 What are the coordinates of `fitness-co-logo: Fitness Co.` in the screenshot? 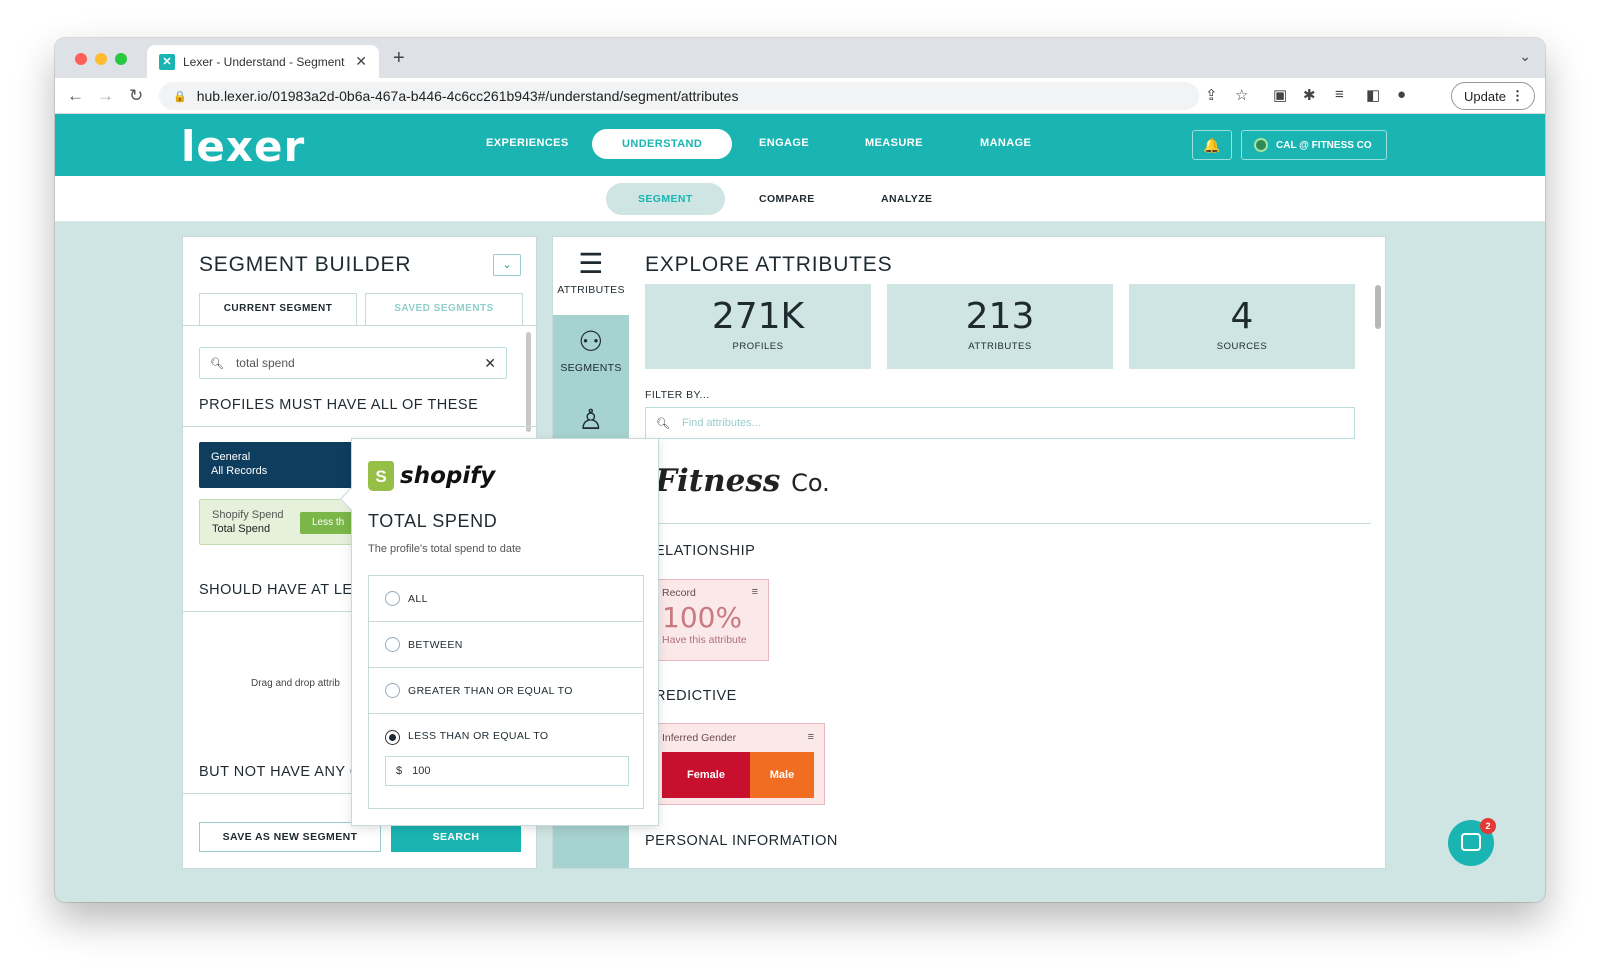 It's located at (742, 481).